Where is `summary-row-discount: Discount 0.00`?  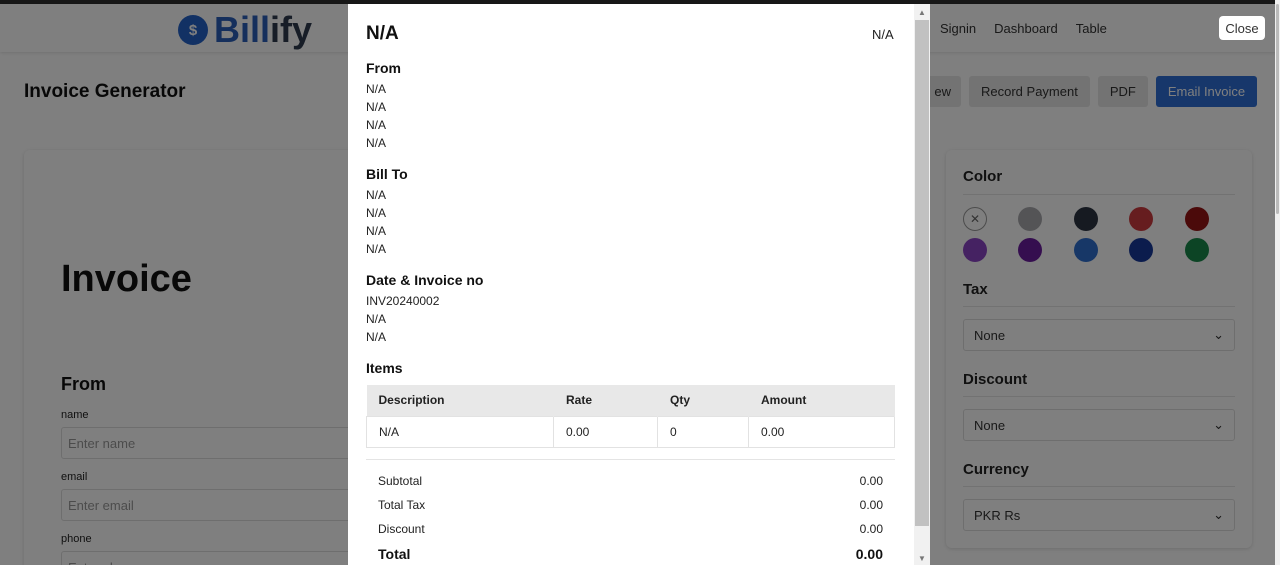 summary-row-discount: Discount 0.00 is located at coordinates (630, 529).